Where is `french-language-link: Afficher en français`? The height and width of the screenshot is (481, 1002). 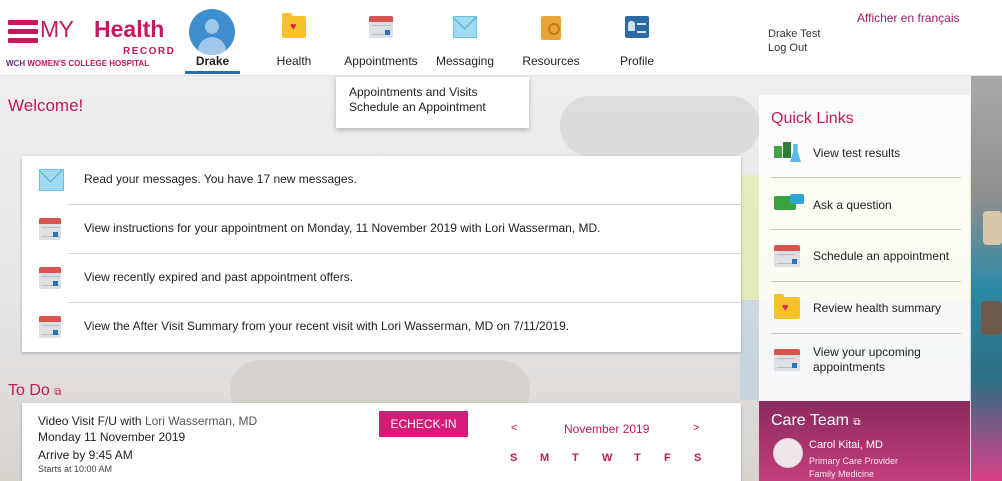 french-language-link: Afficher en français is located at coordinates (908, 18).